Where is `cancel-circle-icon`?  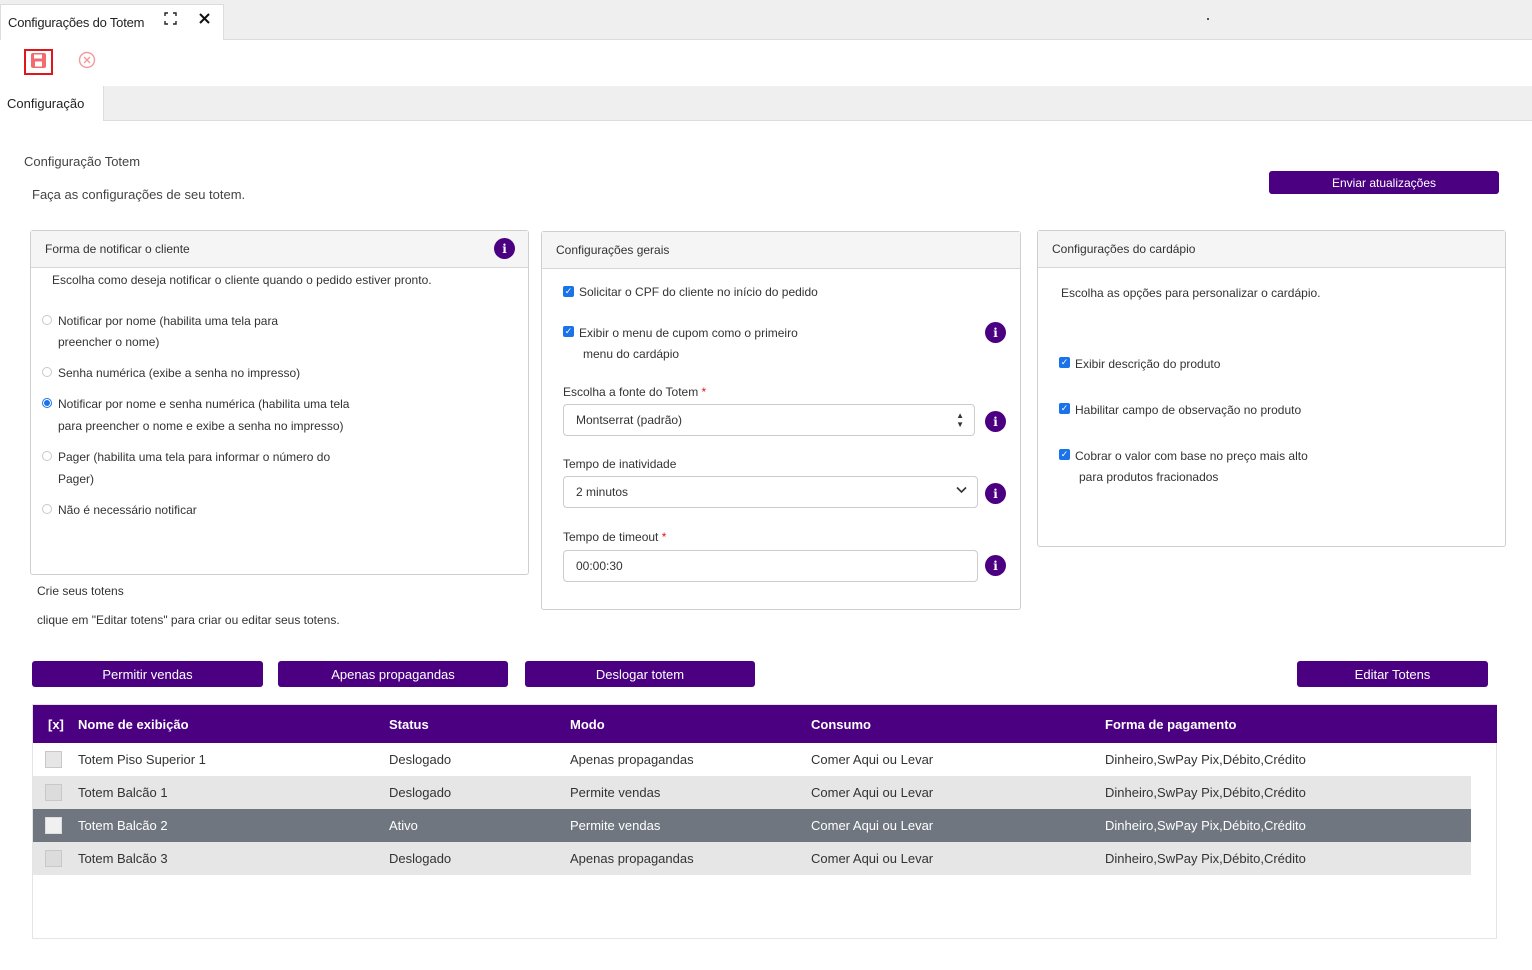 cancel-circle-icon is located at coordinates (87, 61).